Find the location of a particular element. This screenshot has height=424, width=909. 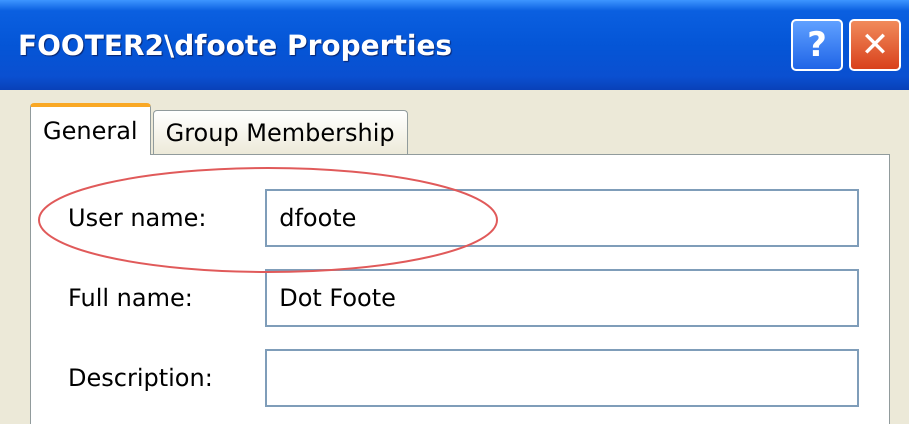

field-label: Description: is located at coordinates (141, 378).